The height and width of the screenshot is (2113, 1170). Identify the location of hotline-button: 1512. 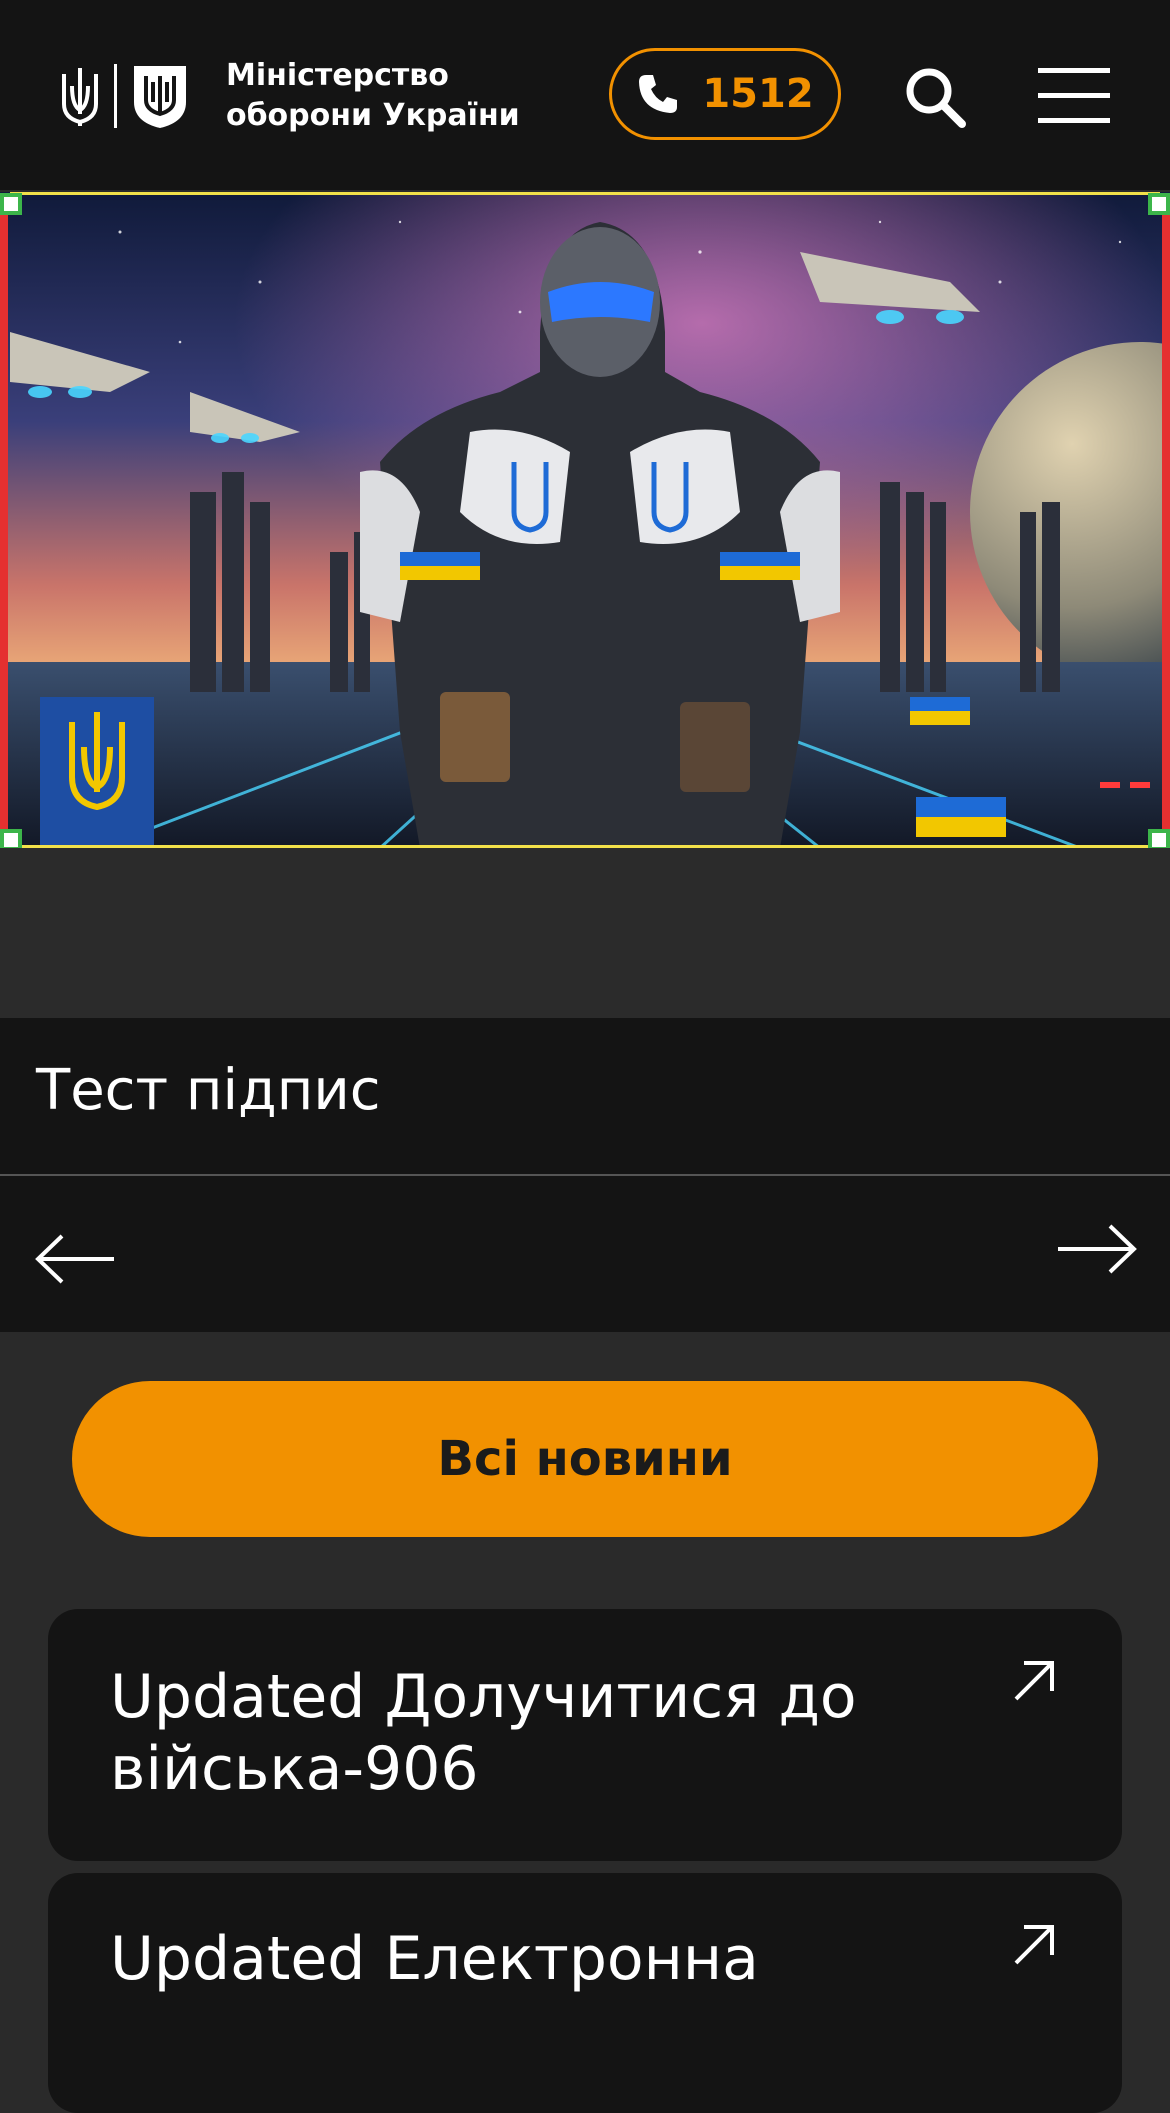
(725, 94).